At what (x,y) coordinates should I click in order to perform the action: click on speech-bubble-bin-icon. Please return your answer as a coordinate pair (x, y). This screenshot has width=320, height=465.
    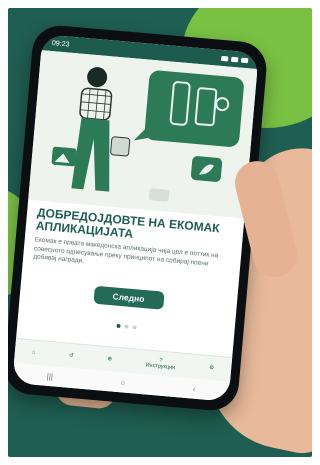
    Looking at the image, I should click on (194, 108).